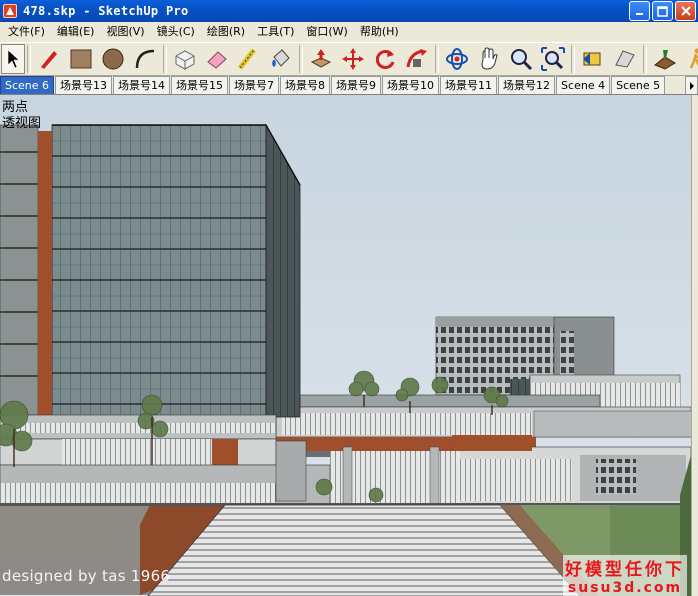 The width and height of the screenshot is (698, 596). Describe the element at coordinates (411, 85) in the screenshot. I see `scene-tab: 场景号10` at that location.